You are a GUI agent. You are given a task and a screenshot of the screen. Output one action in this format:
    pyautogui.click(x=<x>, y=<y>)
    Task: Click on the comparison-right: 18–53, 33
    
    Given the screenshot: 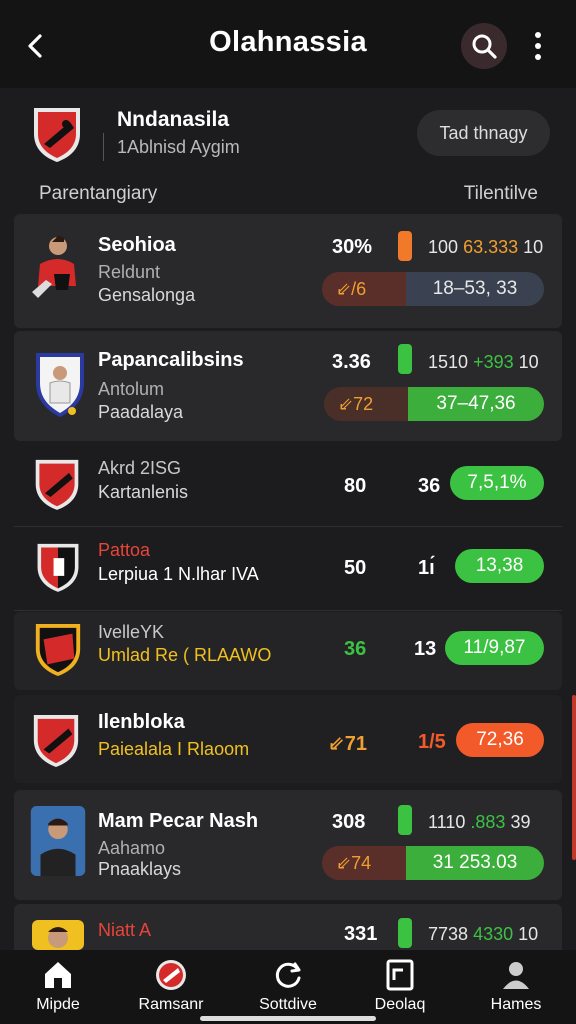 What is the action you would take?
    pyautogui.click(x=475, y=289)
    